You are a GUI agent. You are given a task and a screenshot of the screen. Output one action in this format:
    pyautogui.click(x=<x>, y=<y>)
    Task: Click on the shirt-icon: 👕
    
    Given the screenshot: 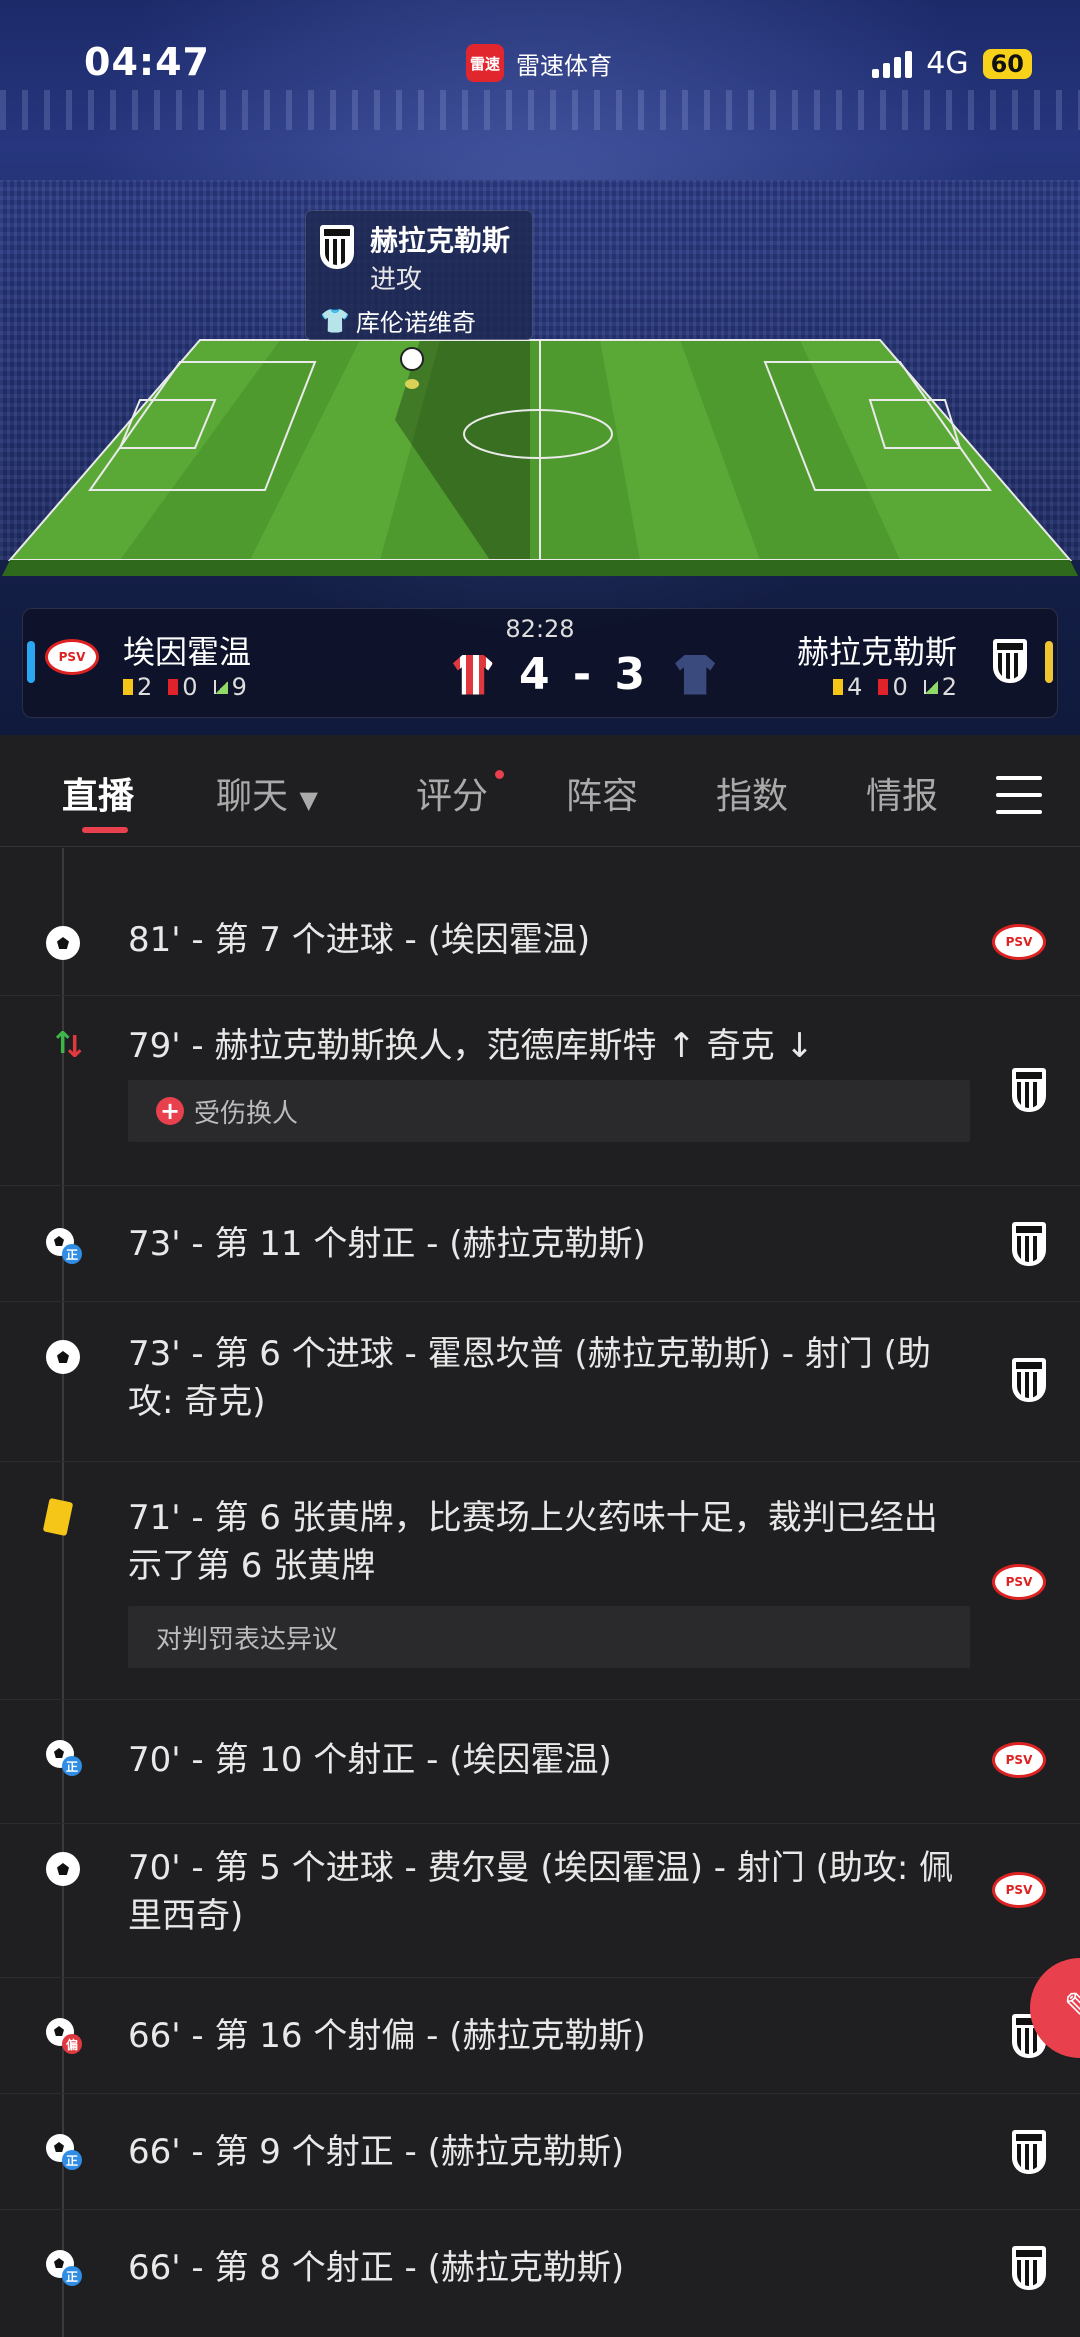 What is the action you would take?
    pyautogui.click(x=335, y=320)
    